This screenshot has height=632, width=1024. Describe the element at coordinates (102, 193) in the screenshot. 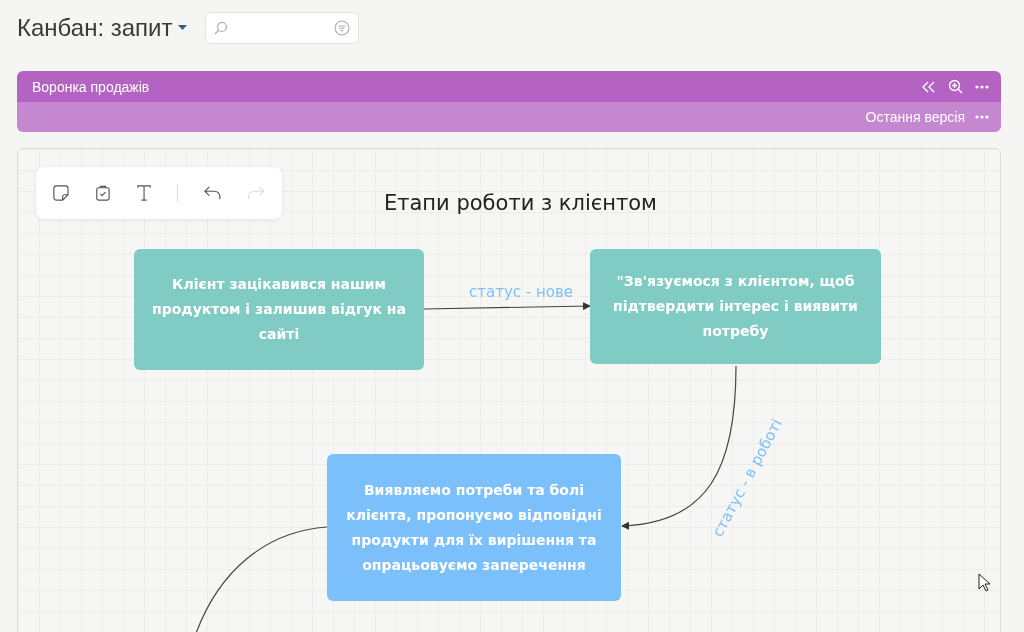

I see `task-icon` at that location.